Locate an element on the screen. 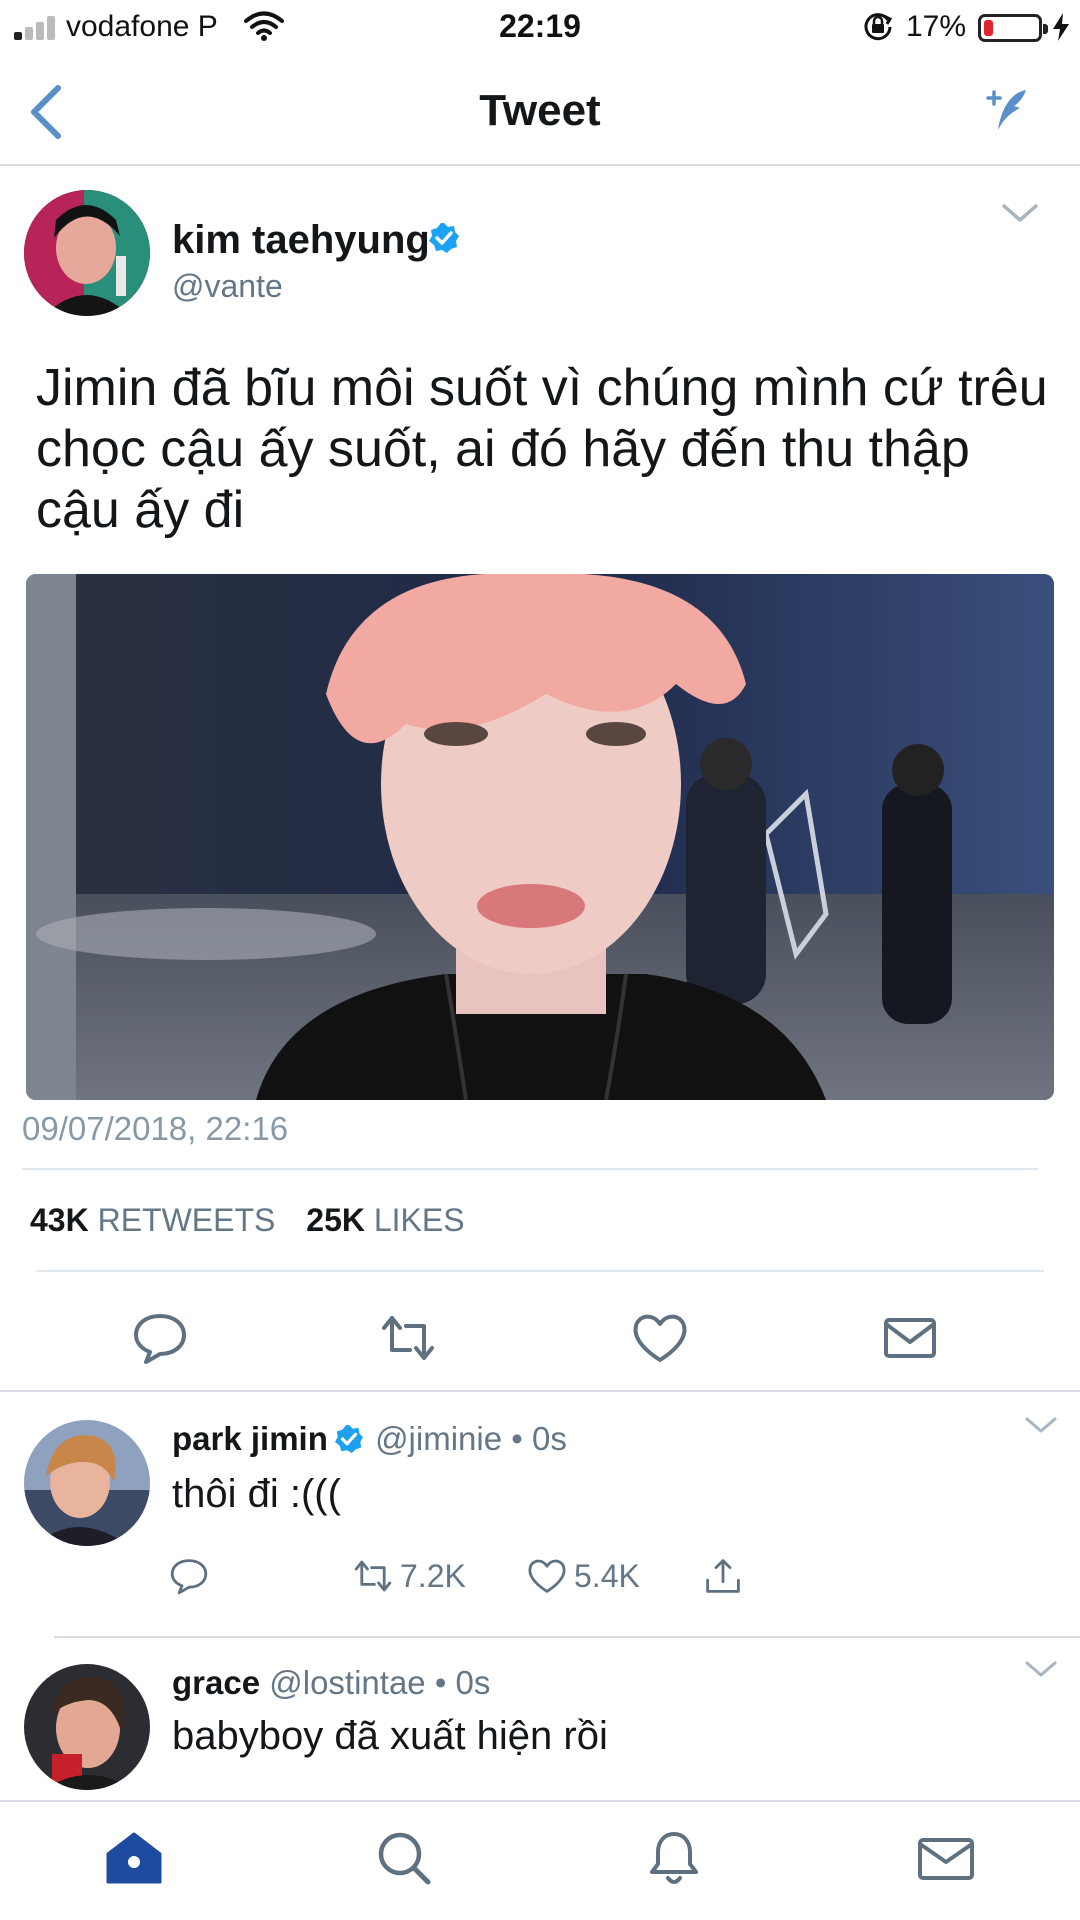  share-button is located at coordinates (726, 1576).